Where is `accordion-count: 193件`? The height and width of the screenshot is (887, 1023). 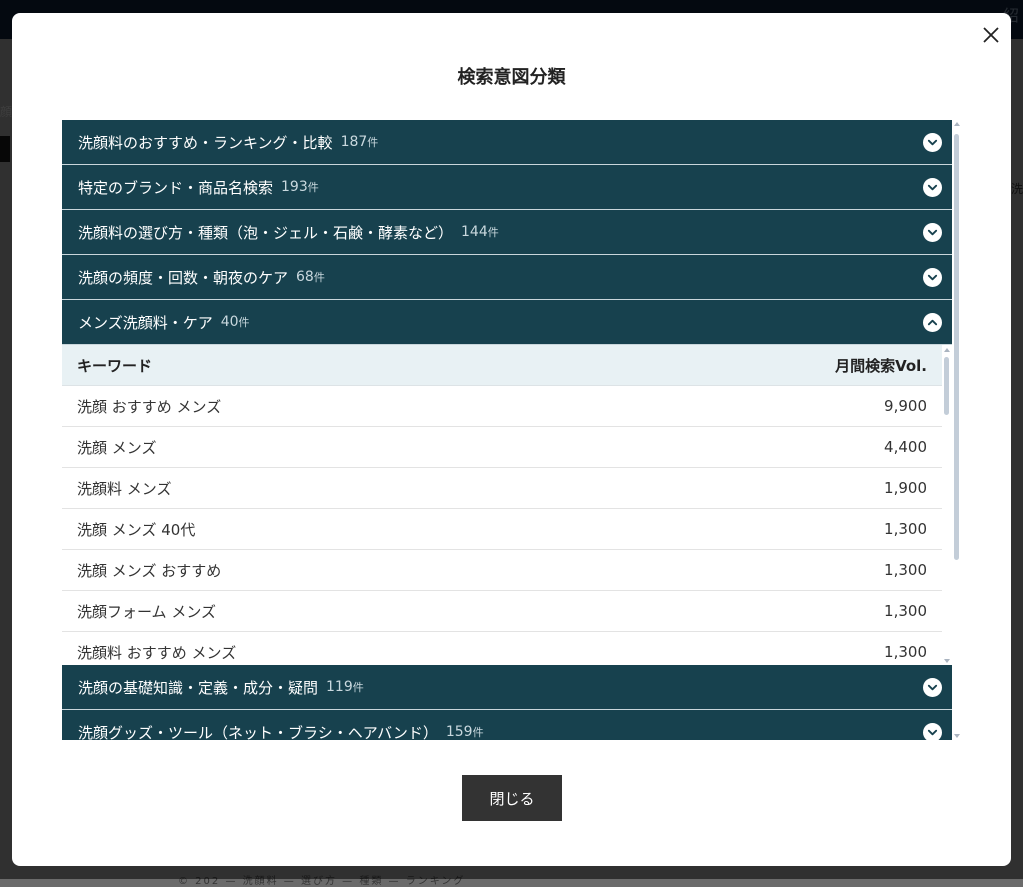 accordion-count: 193件 is located at coordinates (300, 187).